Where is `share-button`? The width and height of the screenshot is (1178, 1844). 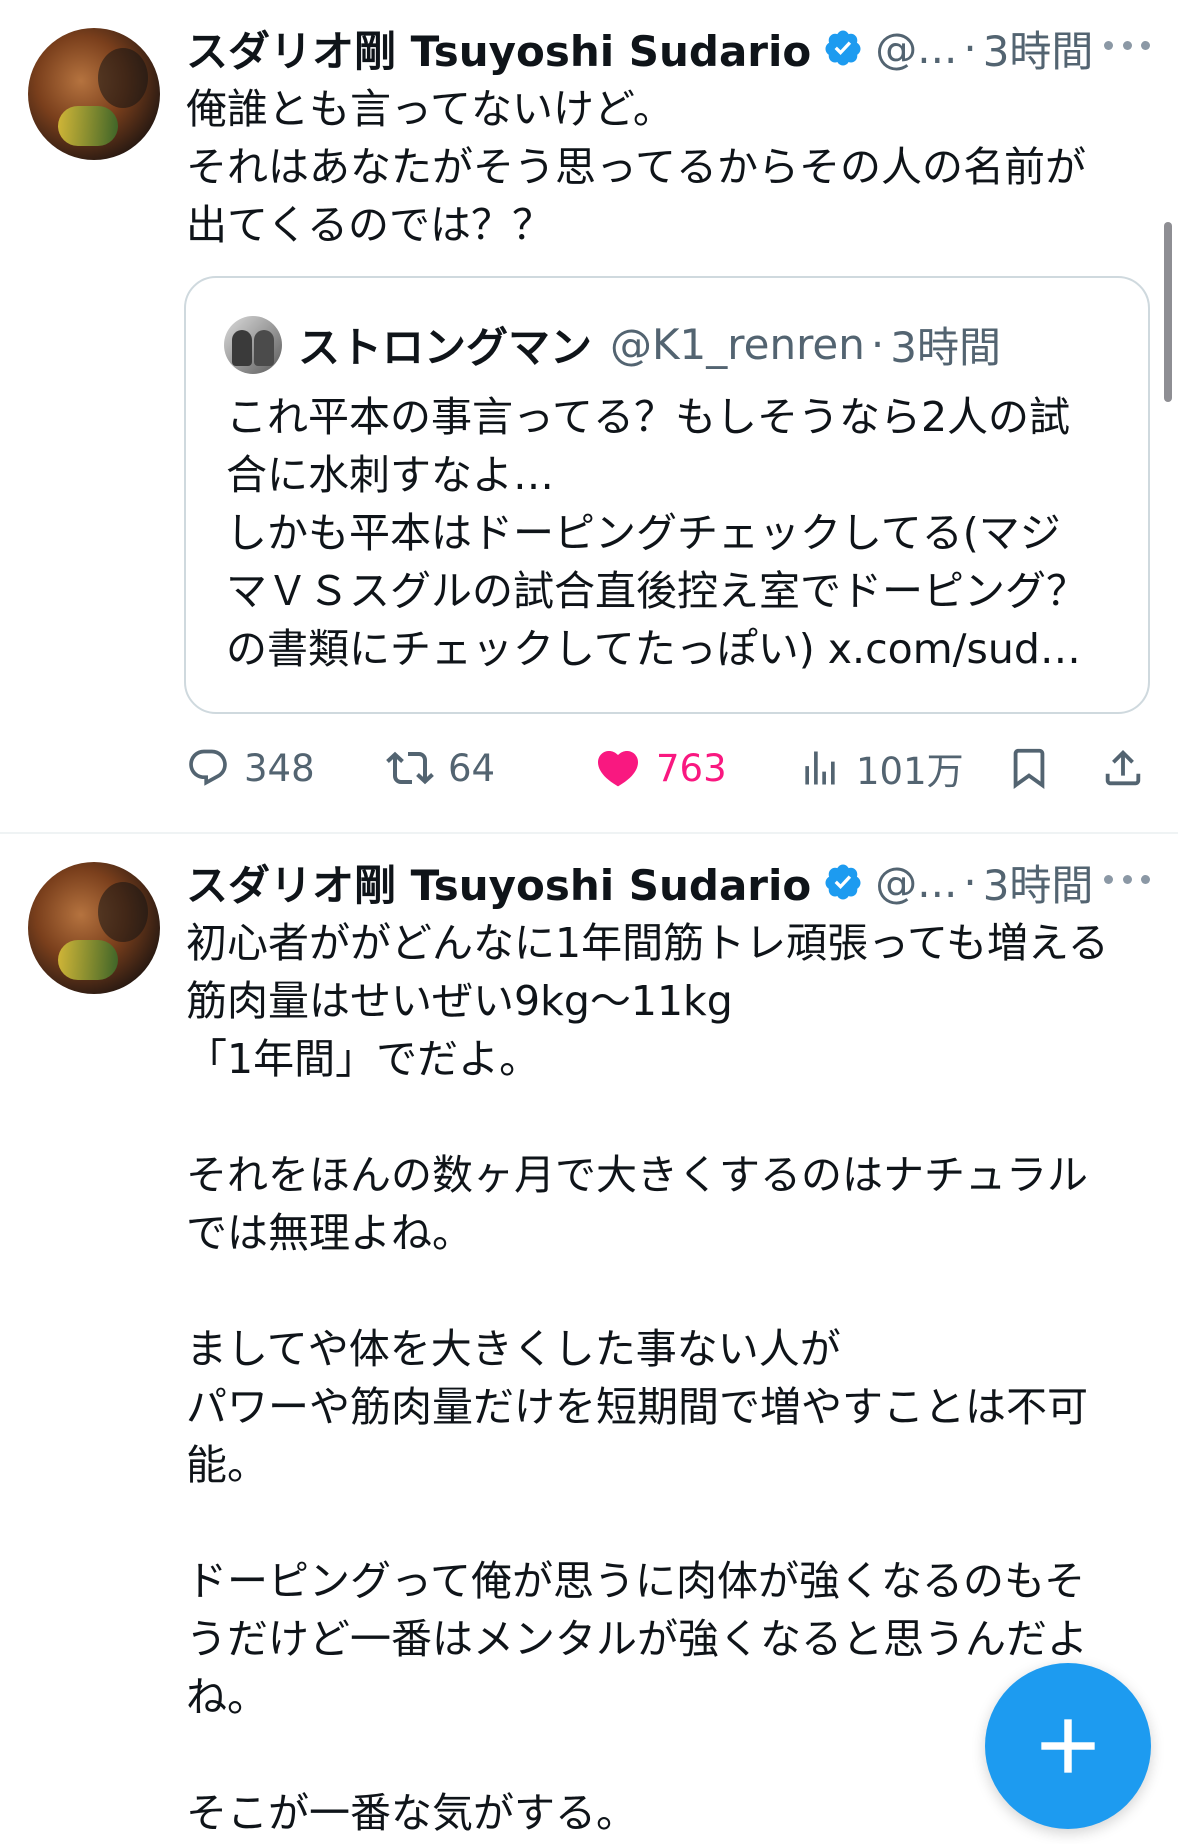
share-button is located at coordinates (1123, 768).